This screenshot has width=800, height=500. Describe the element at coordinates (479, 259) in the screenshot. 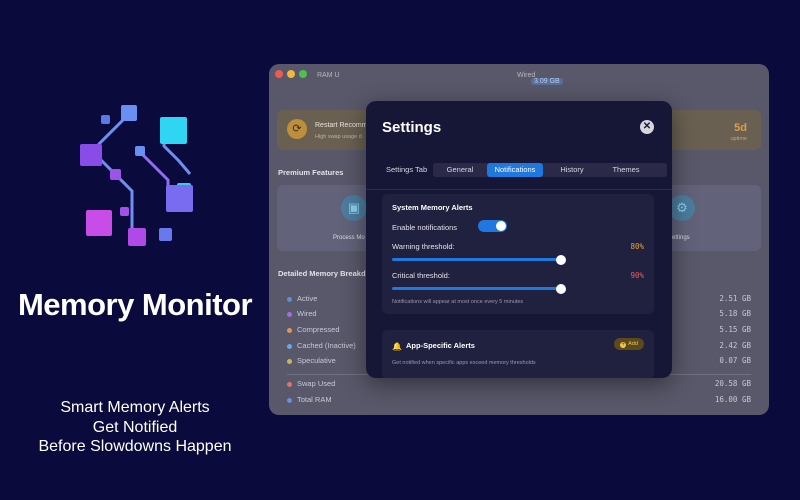

I see `warning-threshold-slider` at that location.